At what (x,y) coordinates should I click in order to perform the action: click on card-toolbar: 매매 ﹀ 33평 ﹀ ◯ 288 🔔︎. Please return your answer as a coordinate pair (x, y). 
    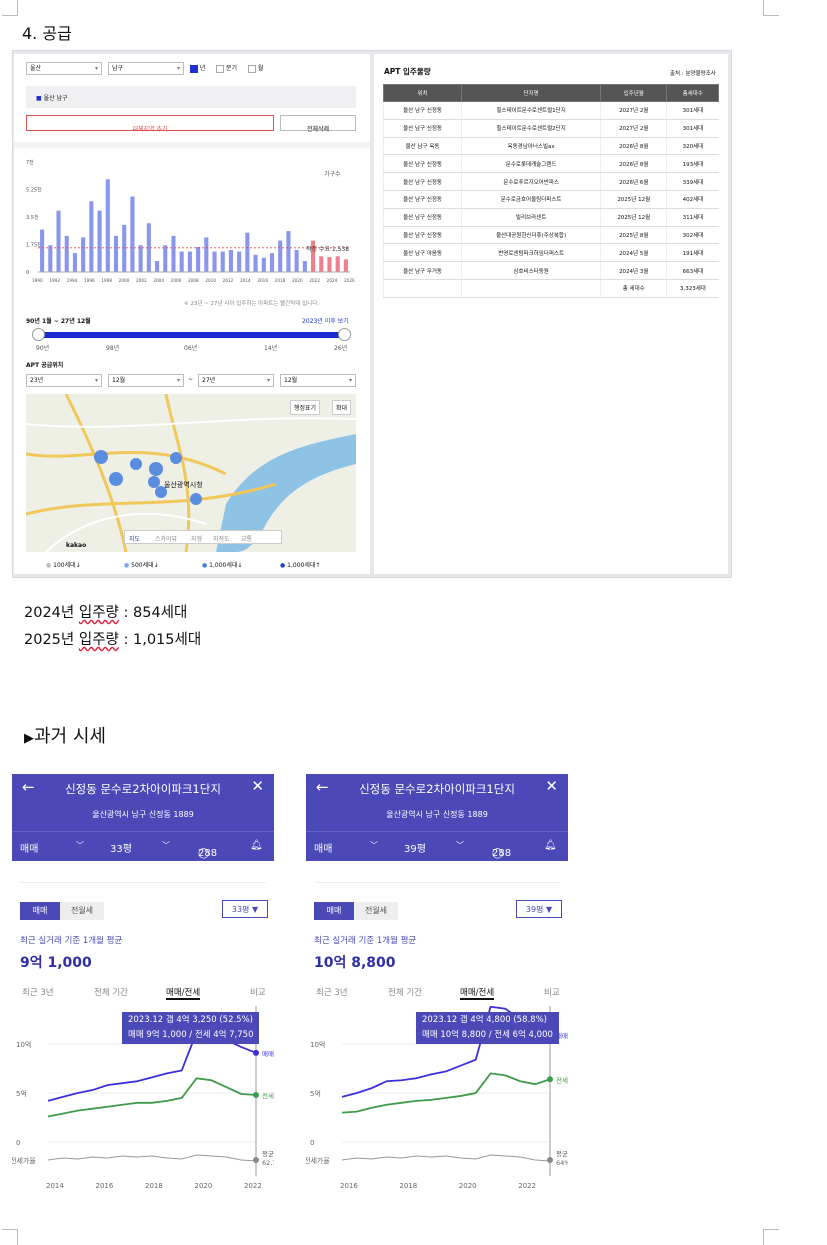
    Looking at the image, I should click on (143, 846).